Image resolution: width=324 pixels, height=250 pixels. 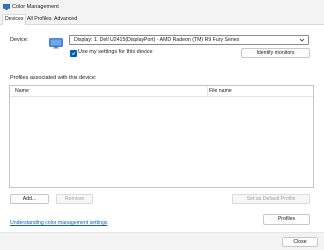 I want to click on tab-all-profiles: All Profiles, so click(x=39, y=19).